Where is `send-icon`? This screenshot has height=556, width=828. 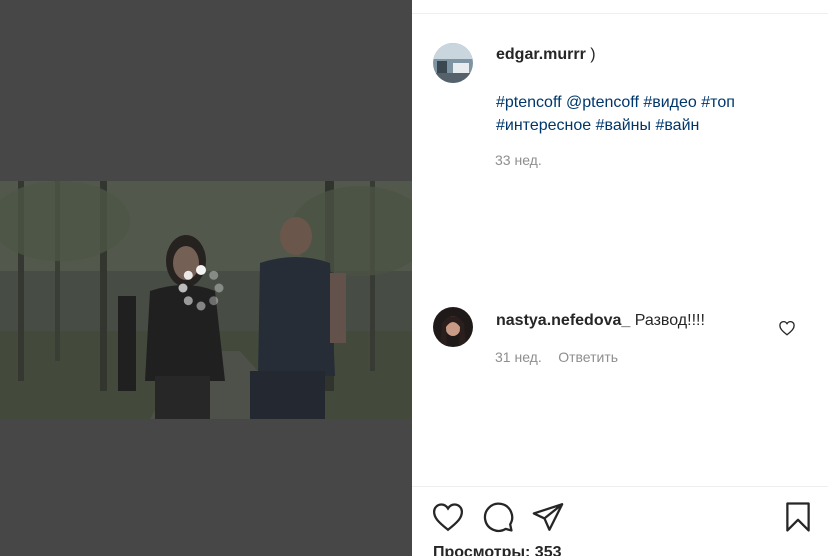
send-icon is located at coordinates (548, 517).